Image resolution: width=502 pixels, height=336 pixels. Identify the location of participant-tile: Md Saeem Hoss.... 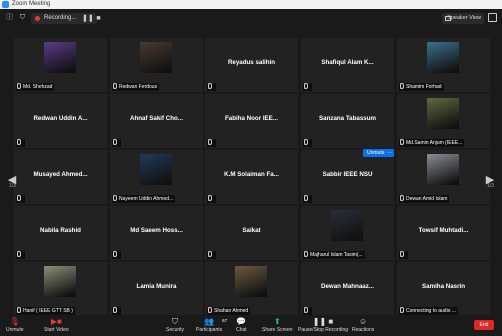
(156, 233).